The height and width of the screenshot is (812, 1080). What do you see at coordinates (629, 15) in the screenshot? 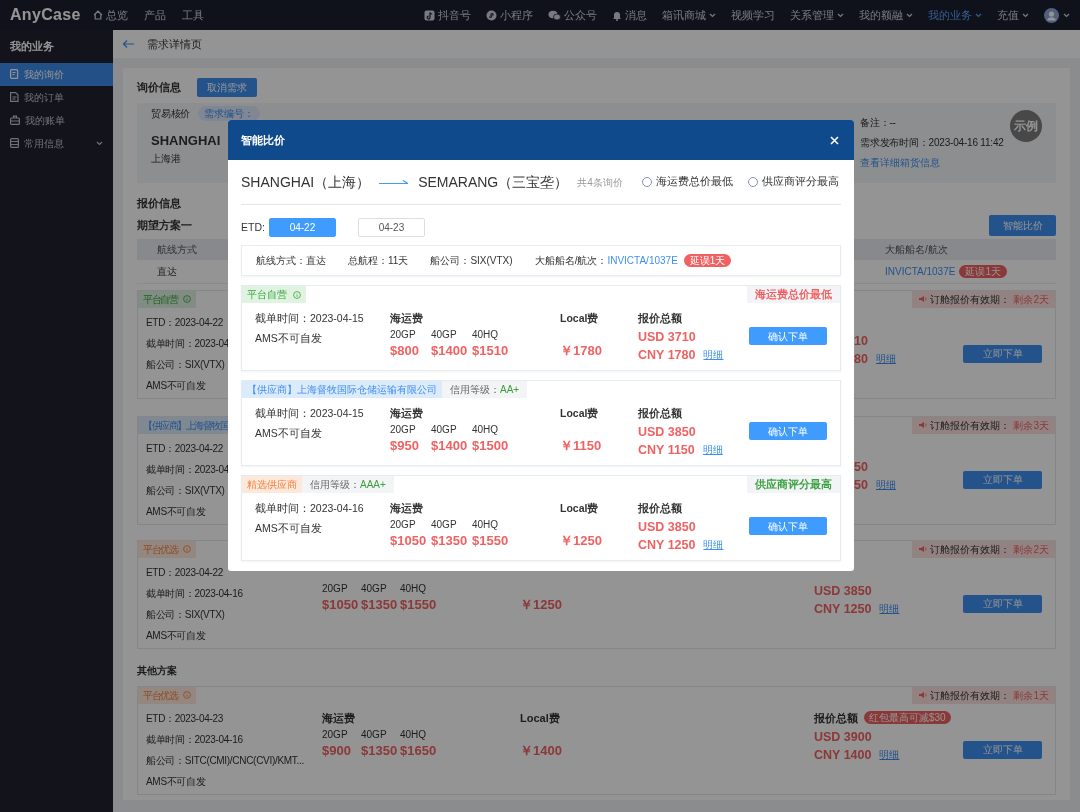
I see `nav-link: 消息` at bounding box center [629, 15].